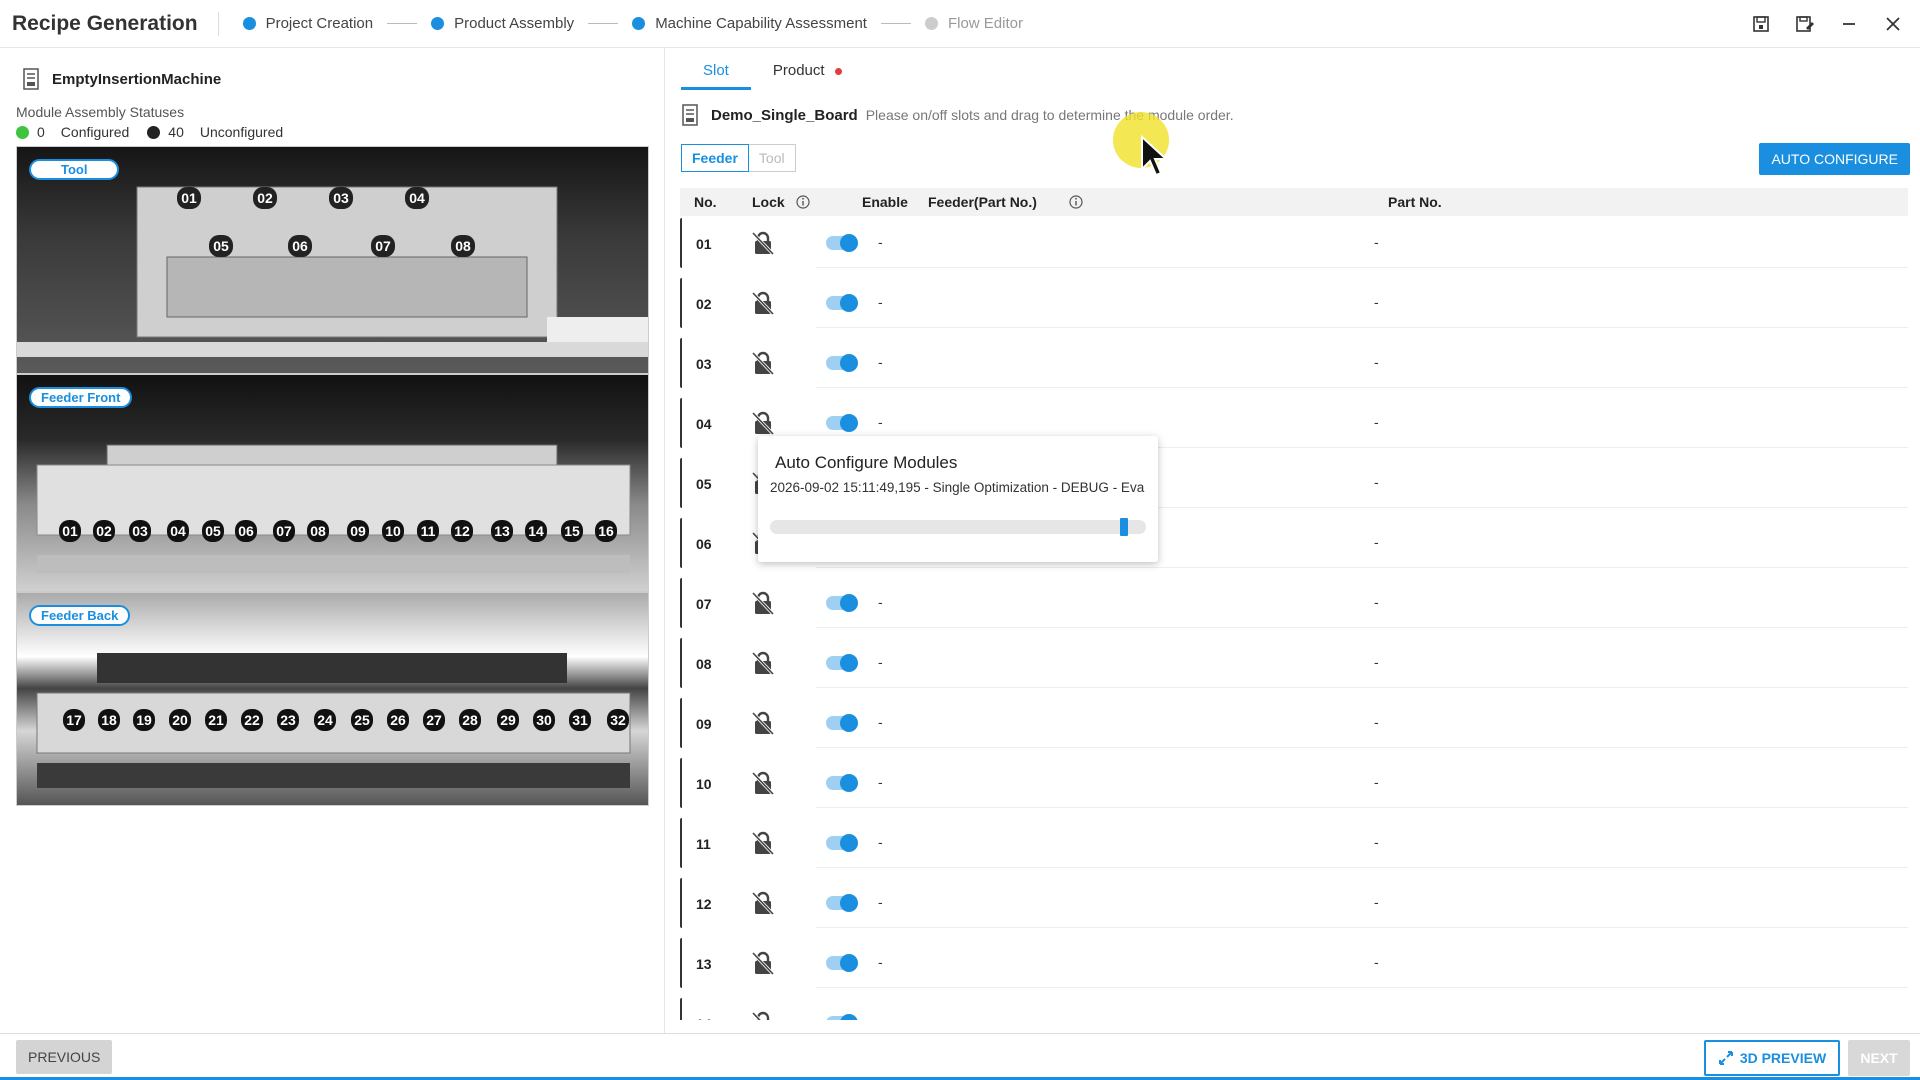 This screenshot has width=1920, height=1080. Describe the element at coordinates (973, 23) in the screenshot. I see `step-flow-editor: Flow Editor` at that location.